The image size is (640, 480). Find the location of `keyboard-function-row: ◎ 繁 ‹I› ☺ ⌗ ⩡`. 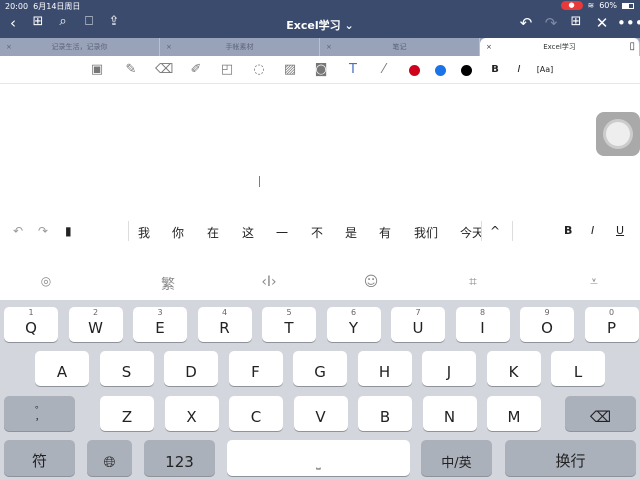

keyboard-function-row: ◎ 繁 ‹I› ☺ ⌗ ⩡ is located at coordinates (320, 284).